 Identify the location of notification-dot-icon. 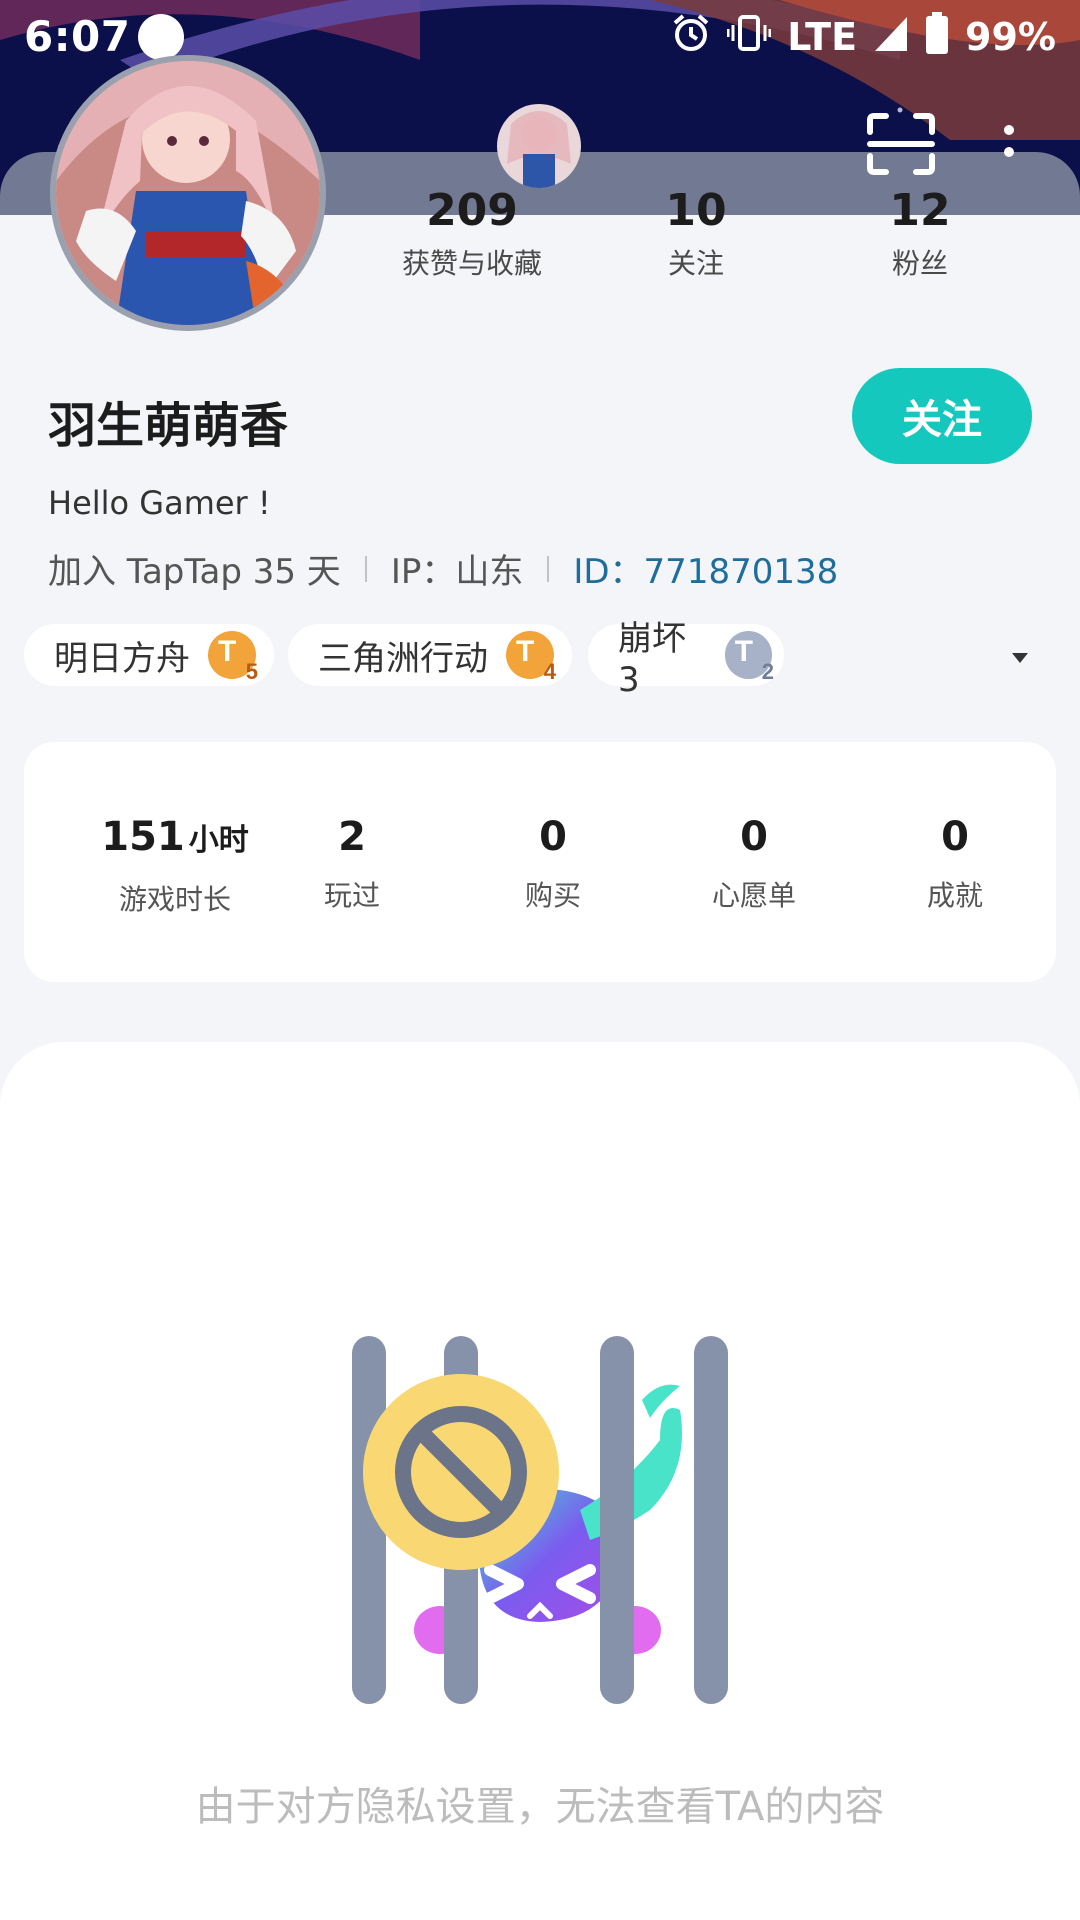
(161, 37).